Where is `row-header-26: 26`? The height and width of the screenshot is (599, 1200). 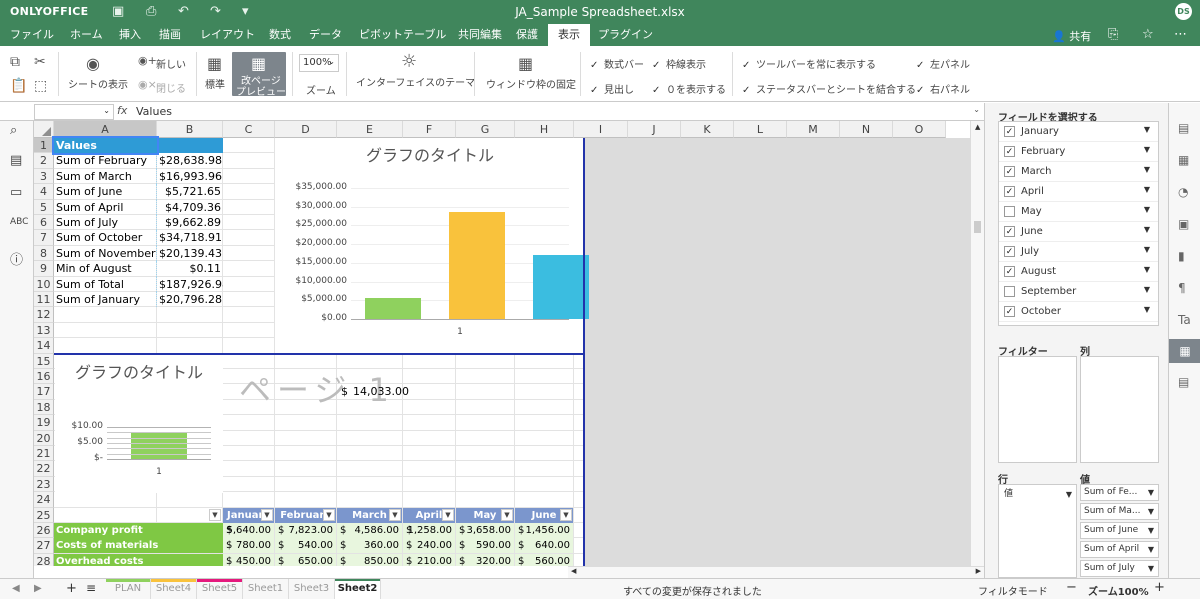 row-header-26: 26 is located at coordinates (44, 531).